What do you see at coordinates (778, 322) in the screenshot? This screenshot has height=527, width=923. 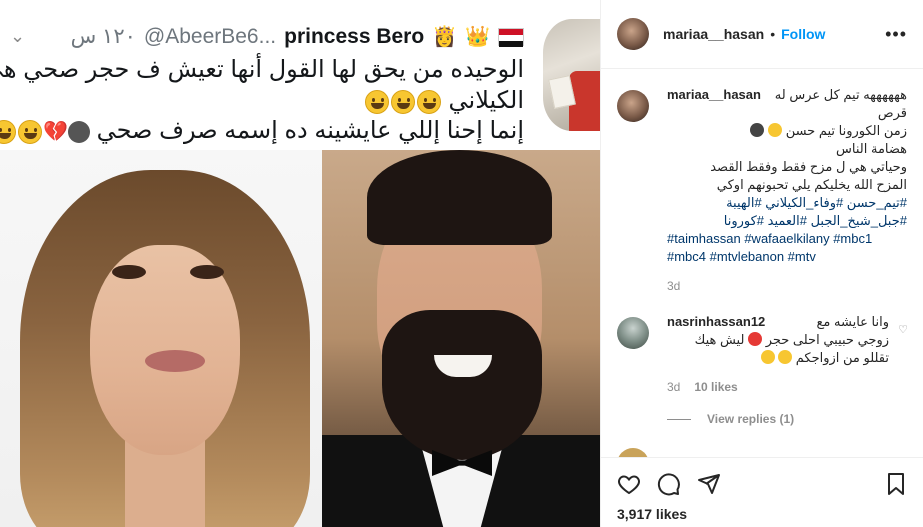 I see `comment-text-line-1: nasrinhassan12 وانا عايشه مع` at bounding box center [778, 322].